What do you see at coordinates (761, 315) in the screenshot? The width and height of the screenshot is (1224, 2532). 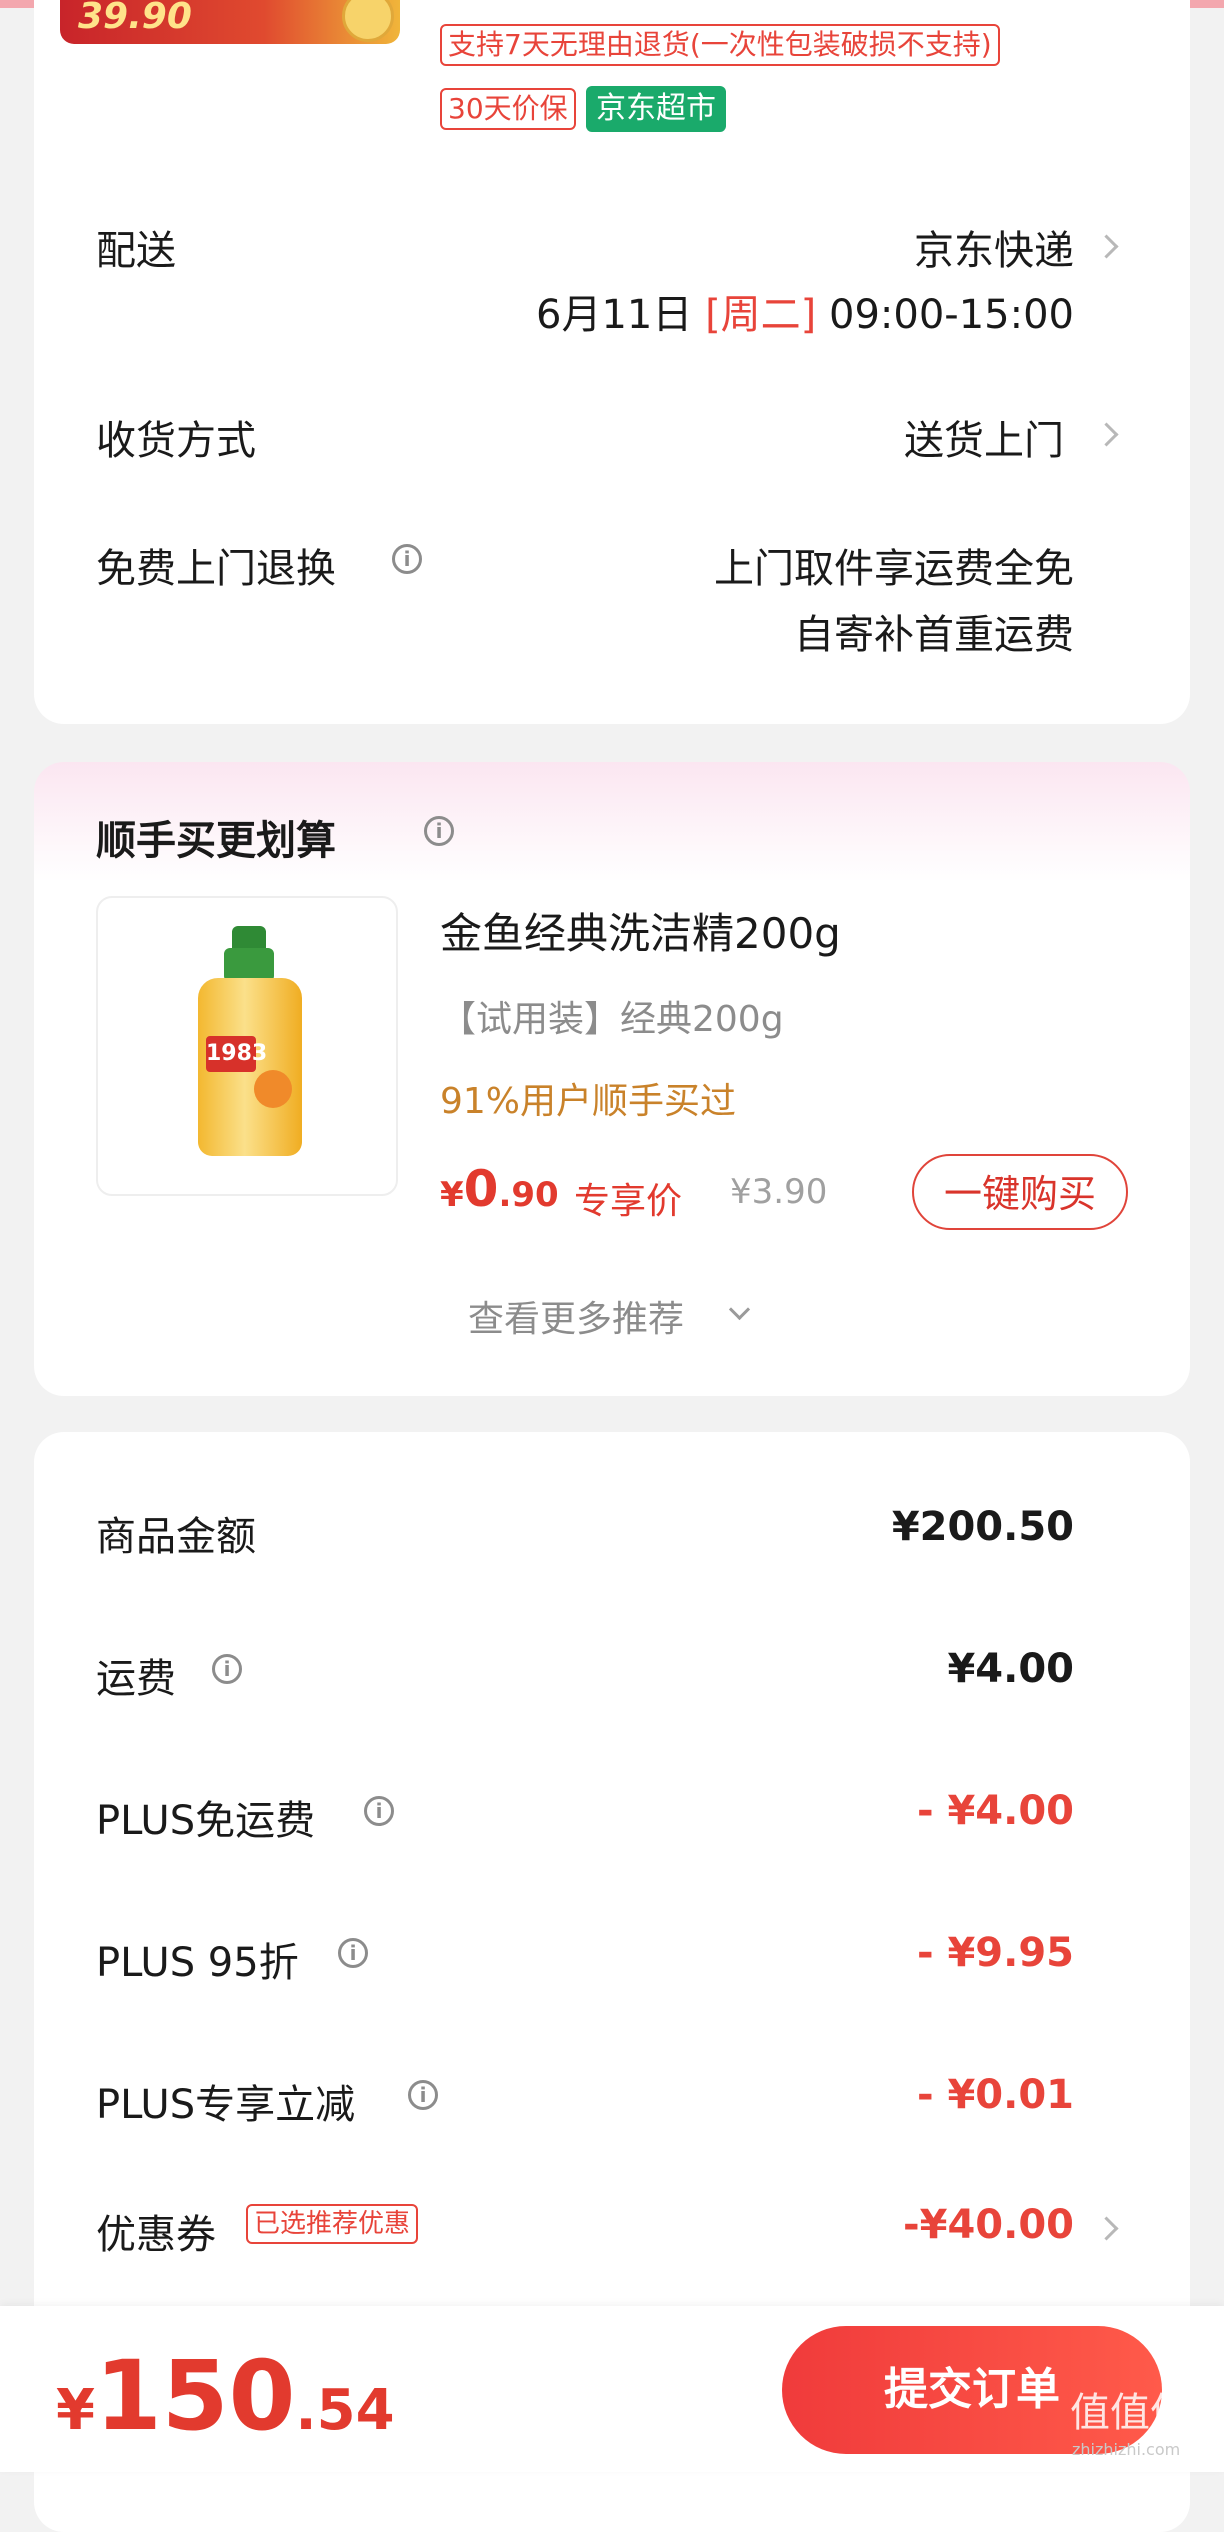 I see `delivery-weekday: [周二]` at bounding box center [761, 315].